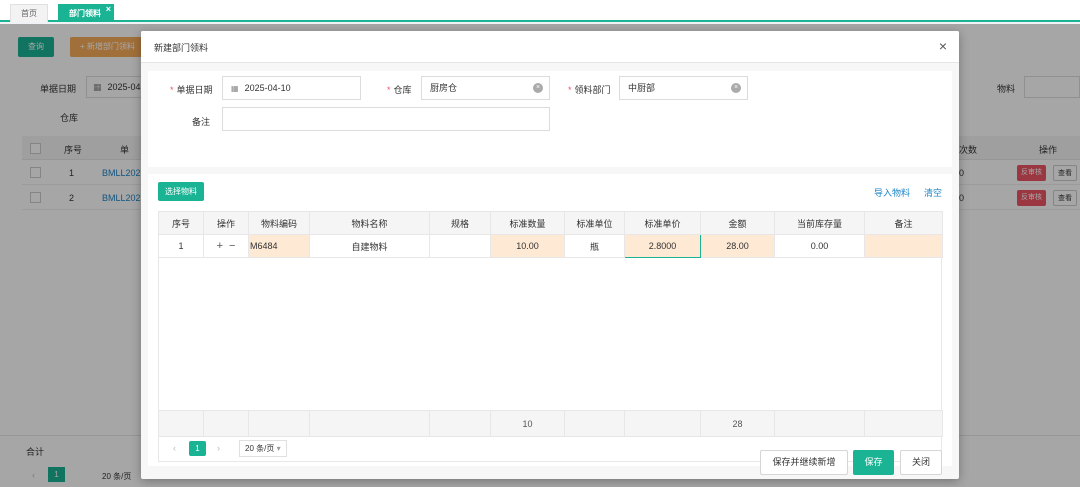  I want to click on warehouse-label: * 仓库, so click(399, 90).